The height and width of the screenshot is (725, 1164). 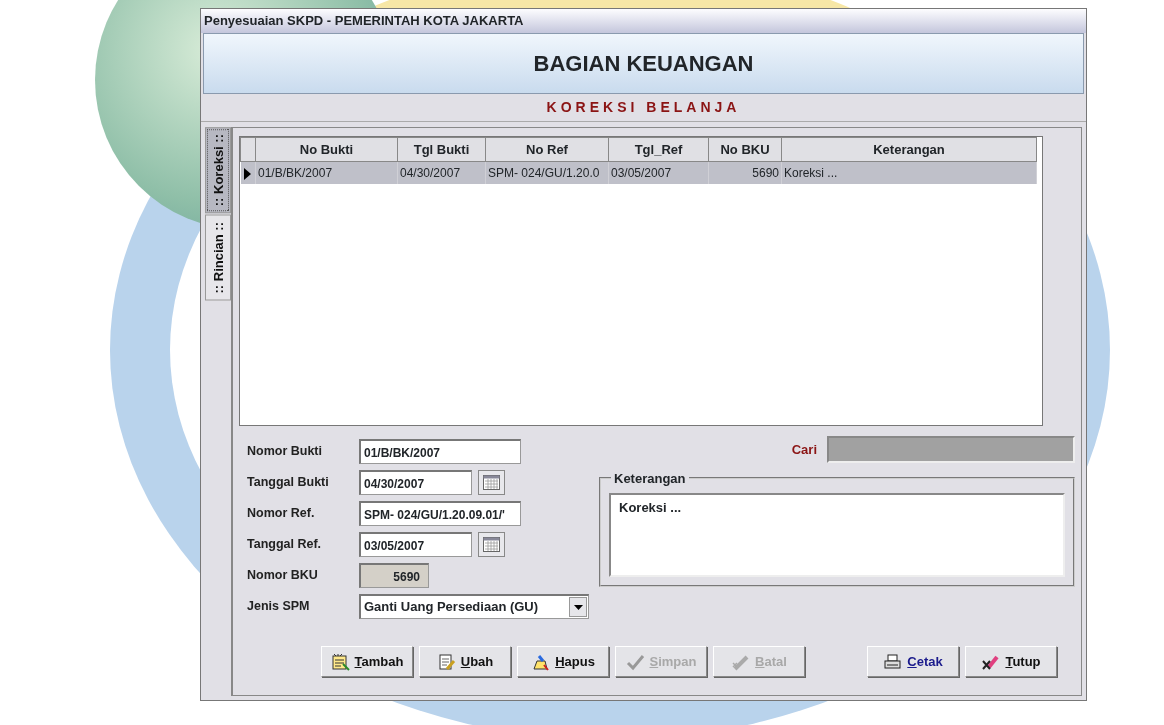 I want to click on column-header: No Ref, so click(x=547, y=149).